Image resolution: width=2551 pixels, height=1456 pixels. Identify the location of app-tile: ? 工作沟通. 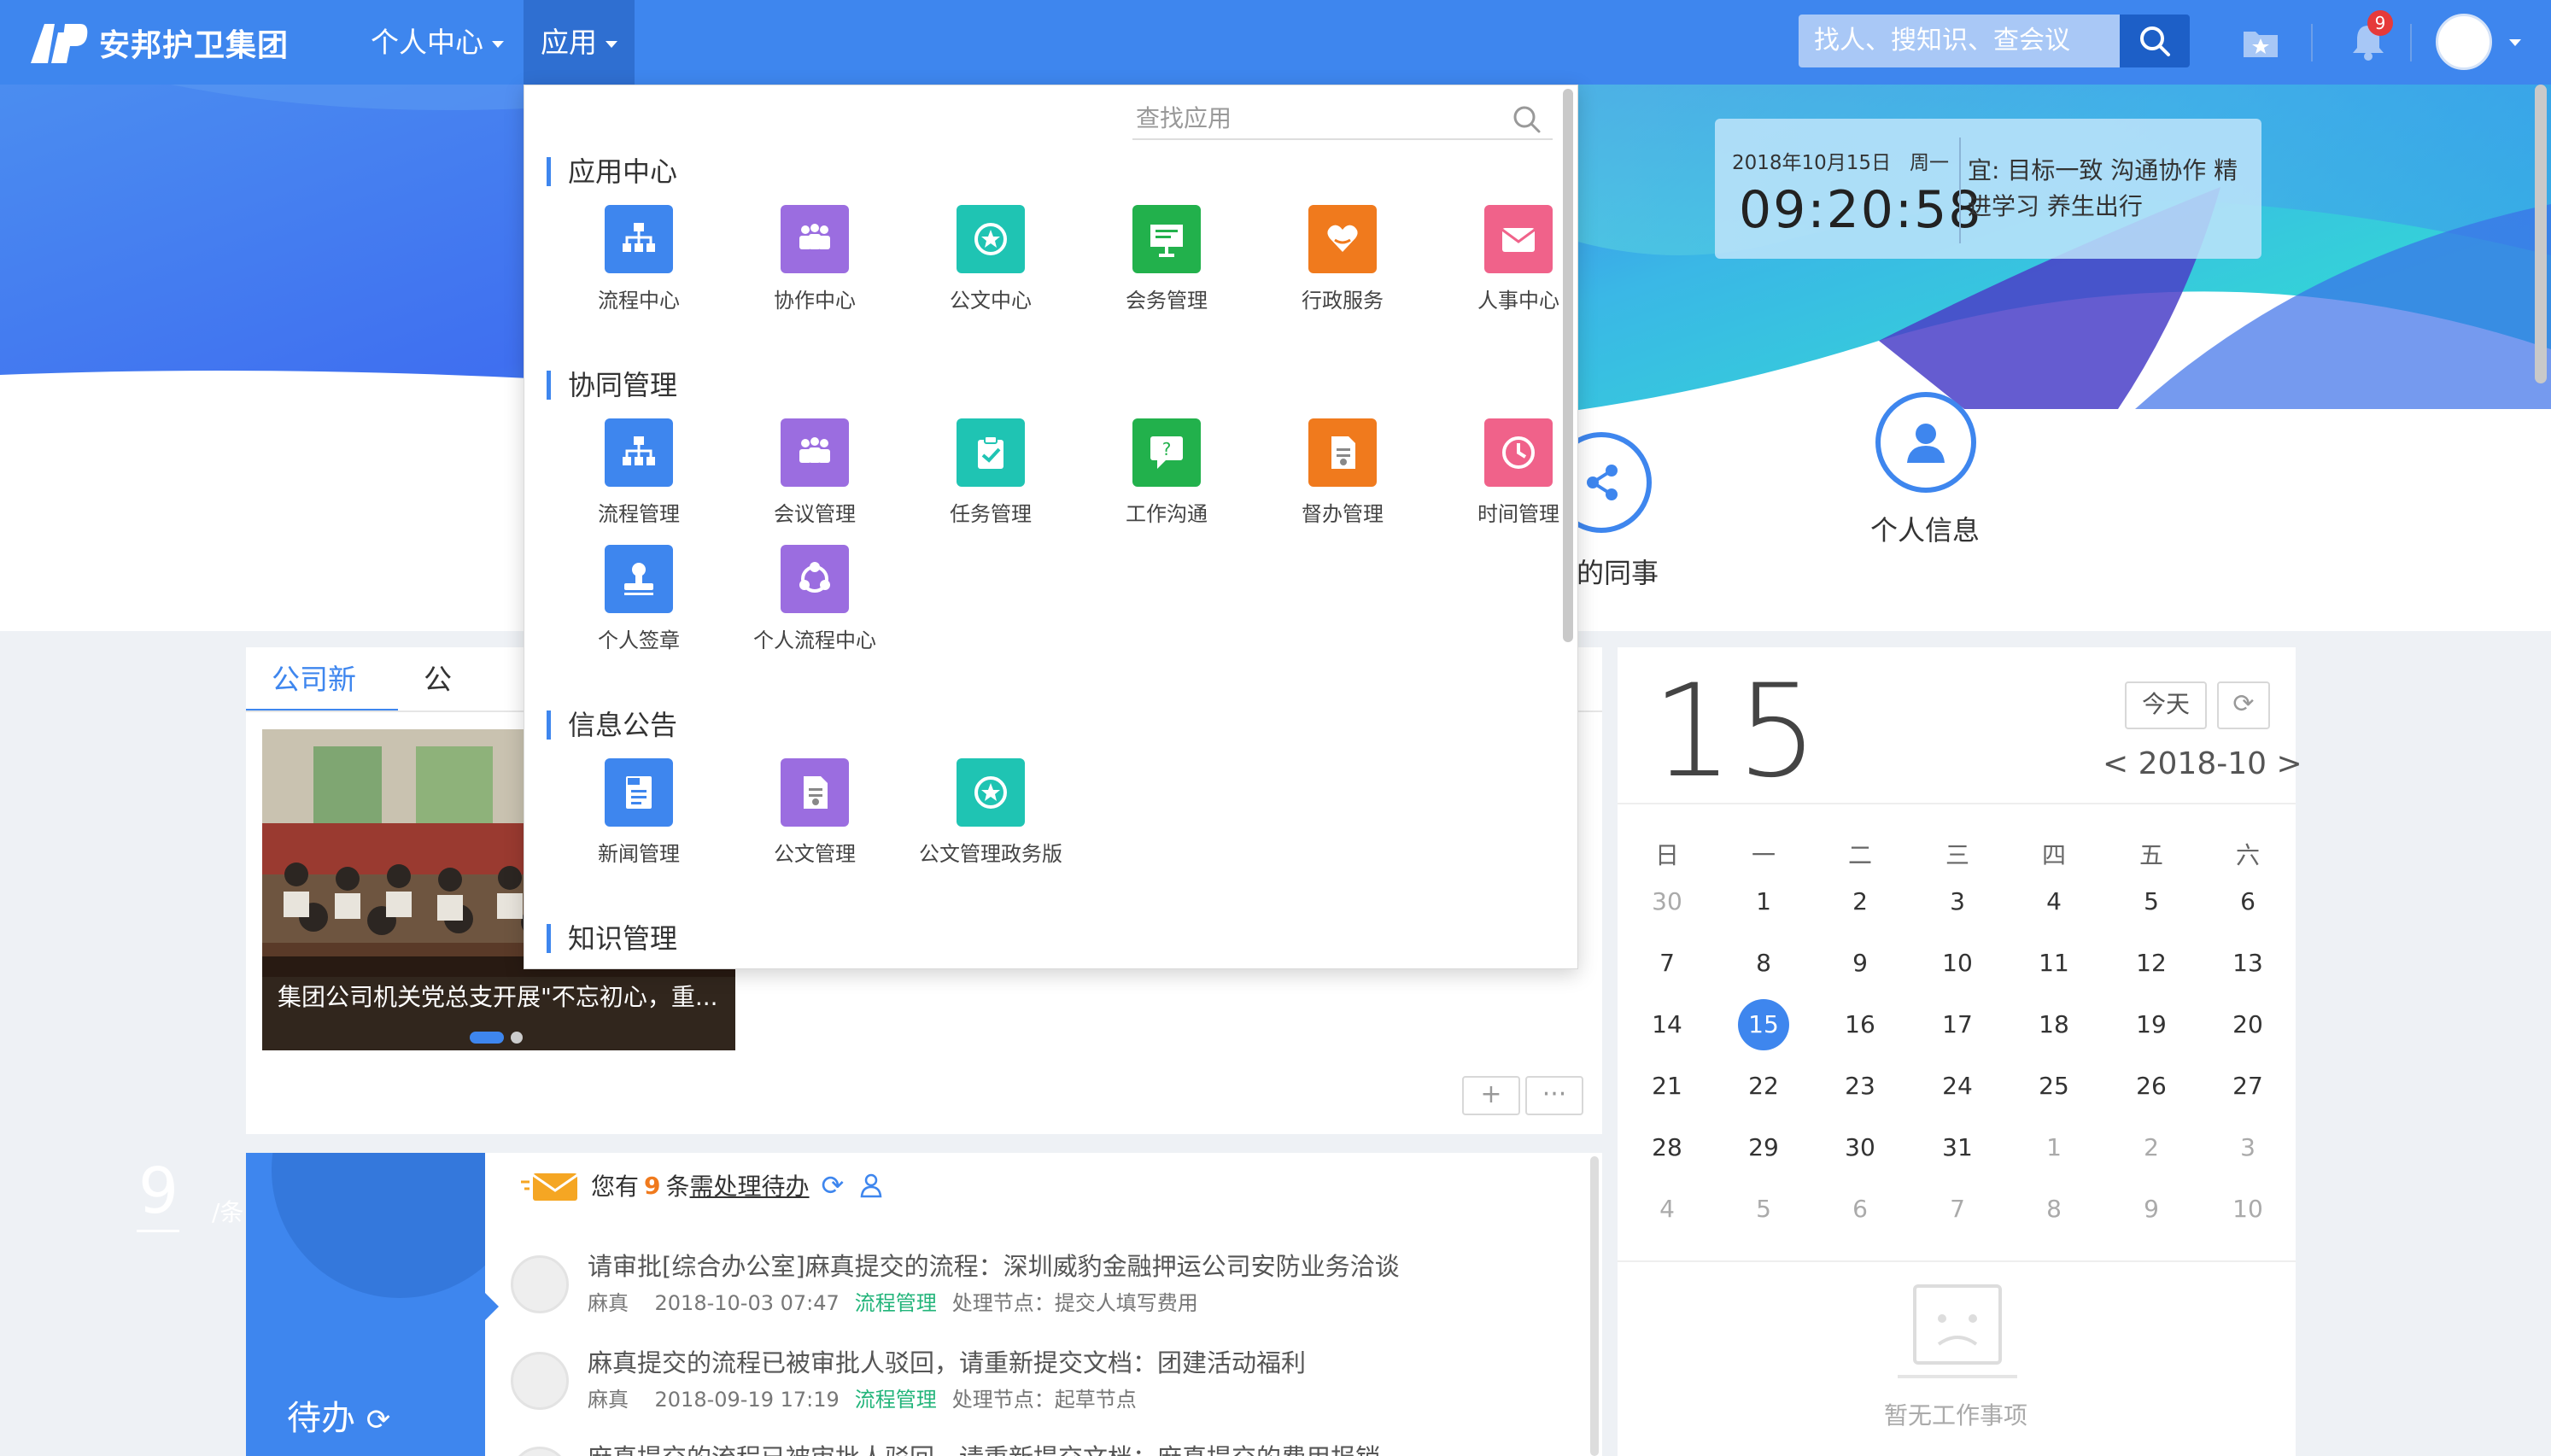
(1167, 472).